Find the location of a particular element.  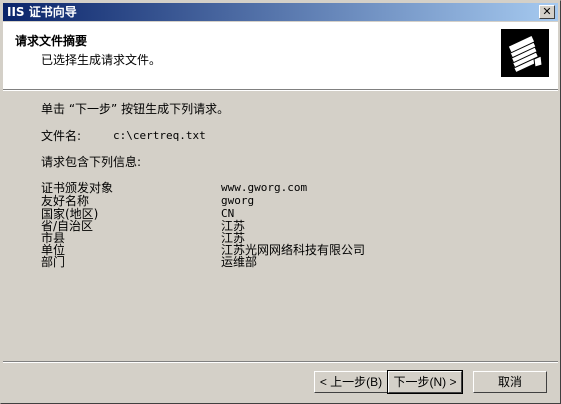

file-label: 文件名: is located at coordinates (61, 136).